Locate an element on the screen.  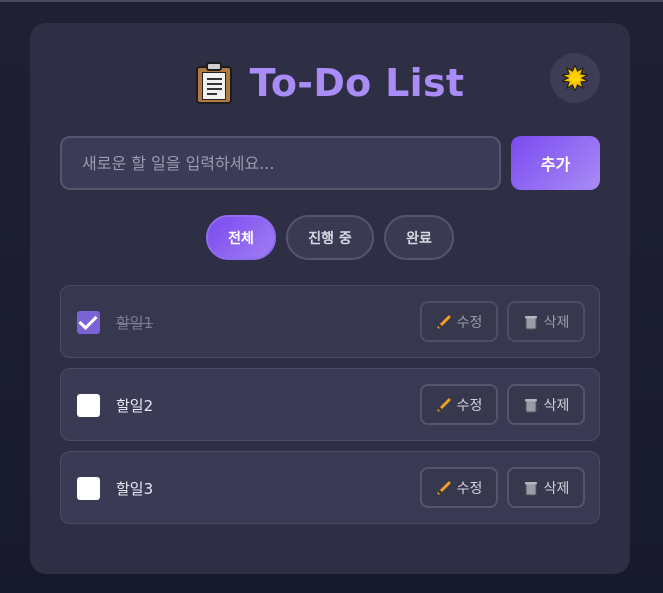
todo-text: 할일1 is located at coordinates (135, 323).